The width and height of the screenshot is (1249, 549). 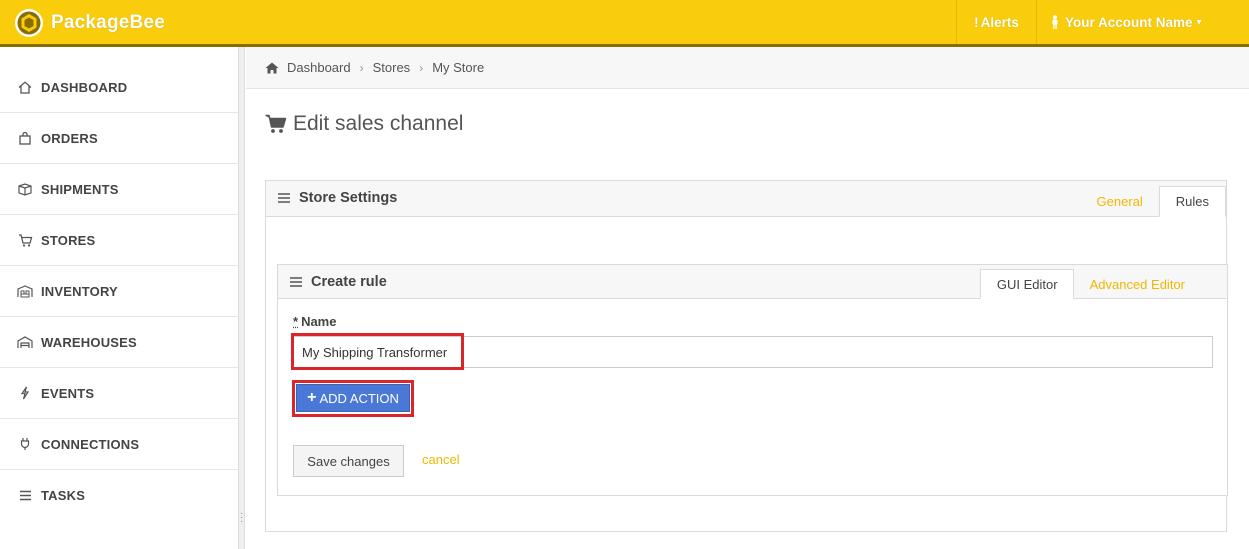 I want to click on list-icon, so click(x=25, y=496).